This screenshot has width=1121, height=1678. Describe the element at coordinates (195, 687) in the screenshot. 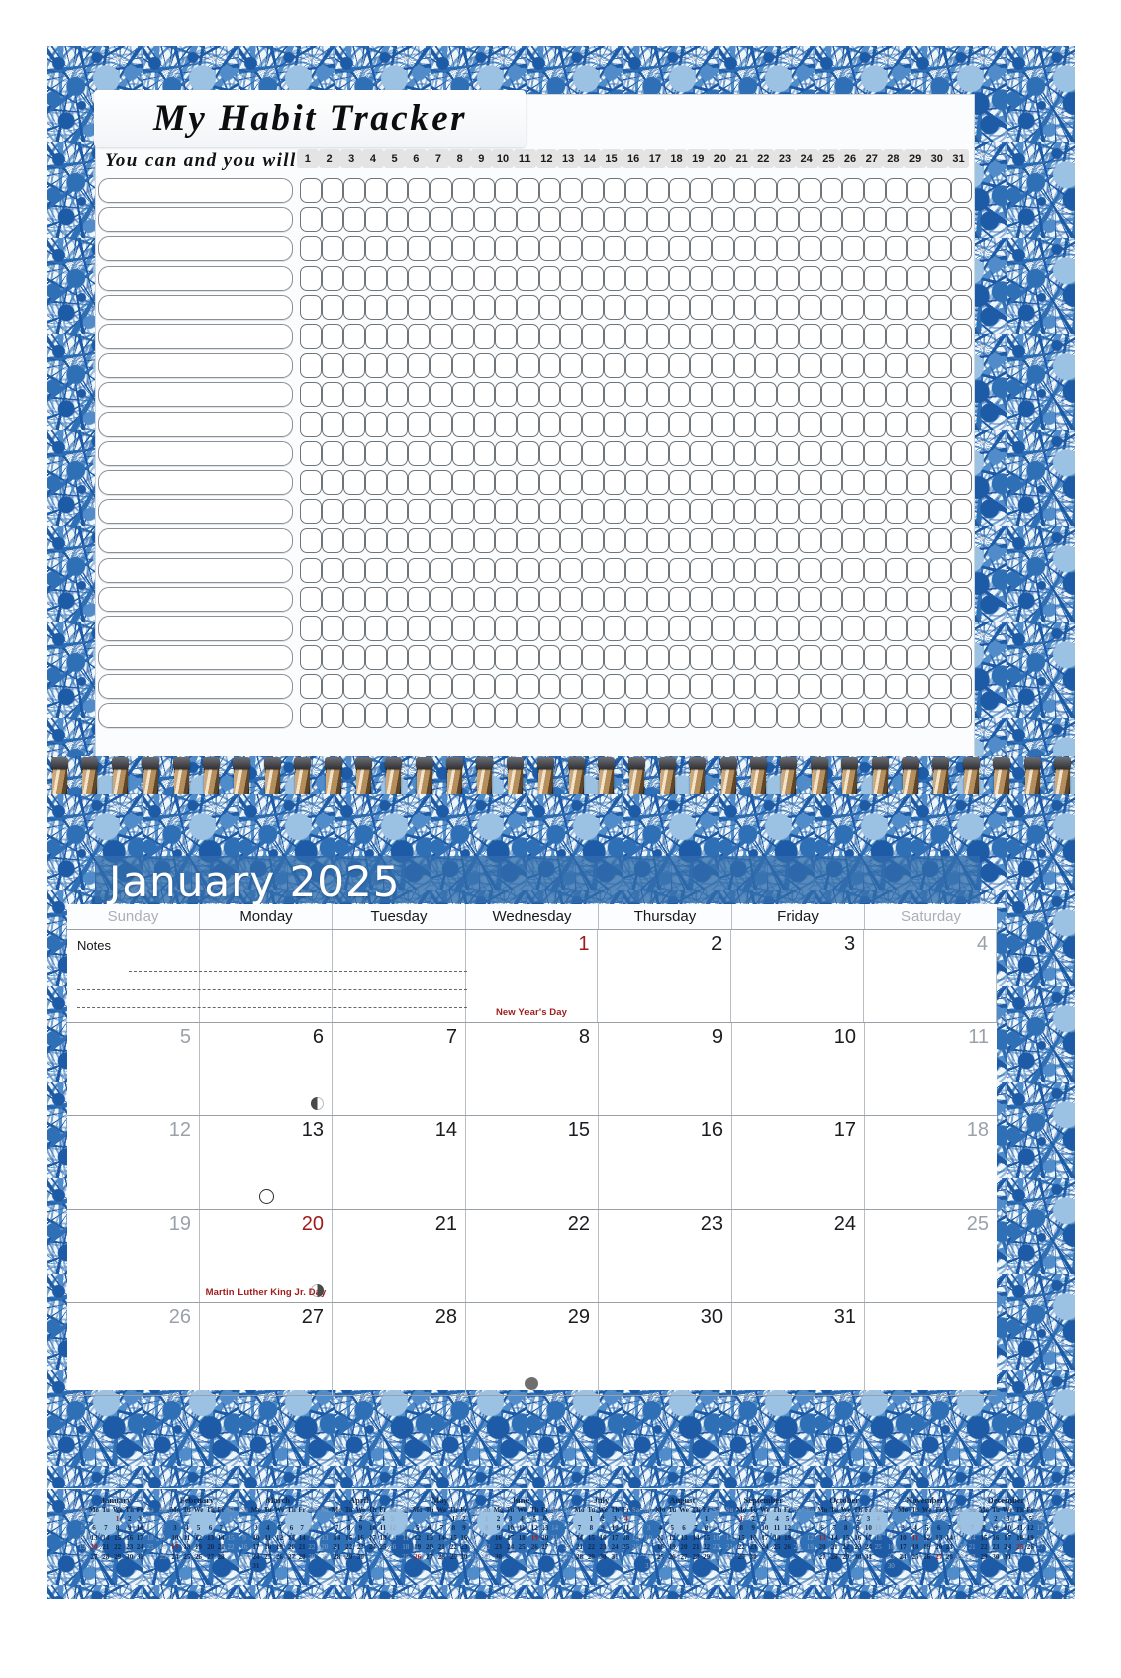

I see `habit-name-input` at that location.